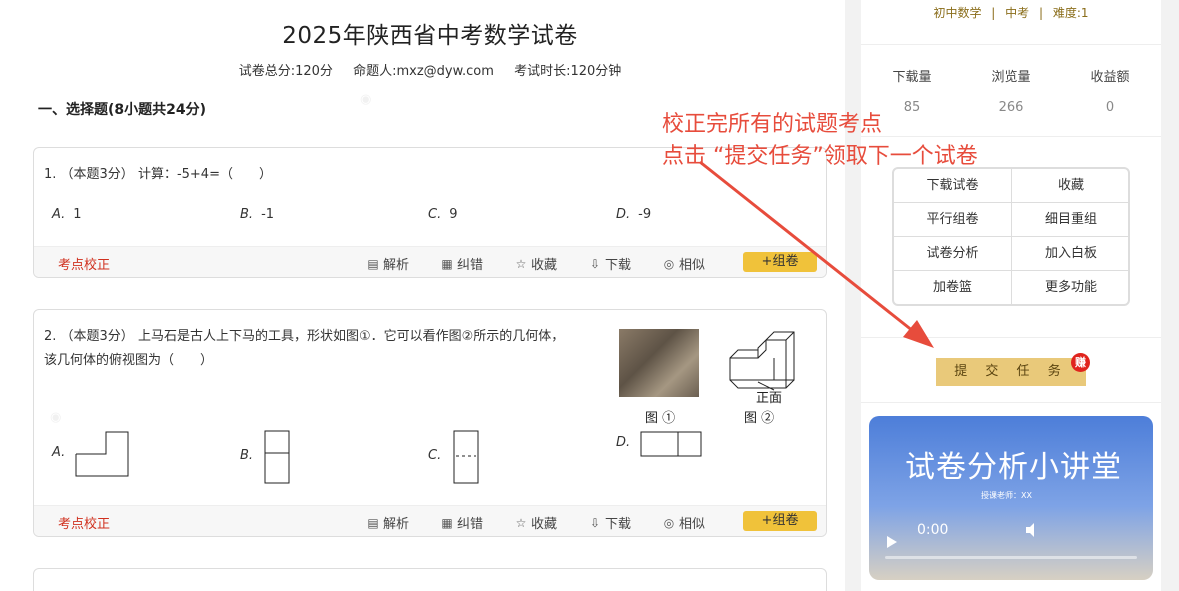  I want to click on option-a-figure, so click(102, 454).